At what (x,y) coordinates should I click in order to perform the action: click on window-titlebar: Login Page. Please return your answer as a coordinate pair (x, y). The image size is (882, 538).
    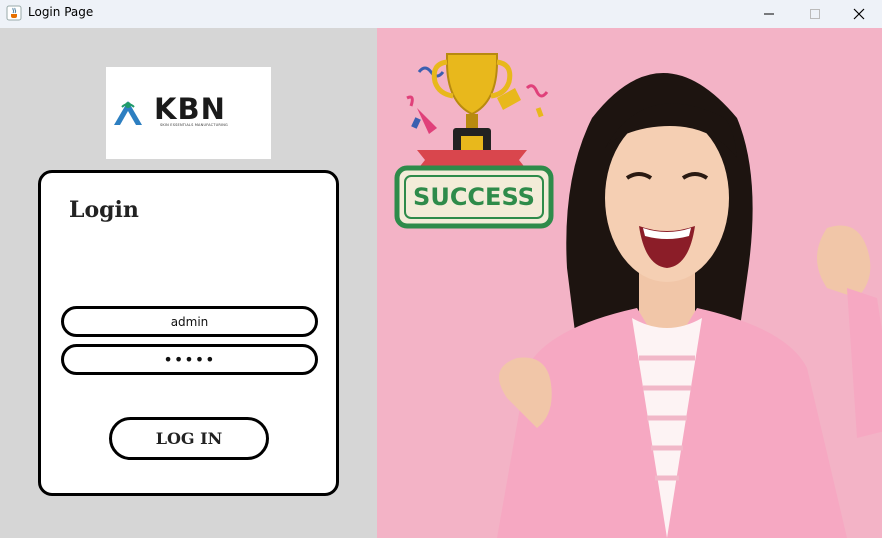
    Looking at the image, I should click on (441, 14).